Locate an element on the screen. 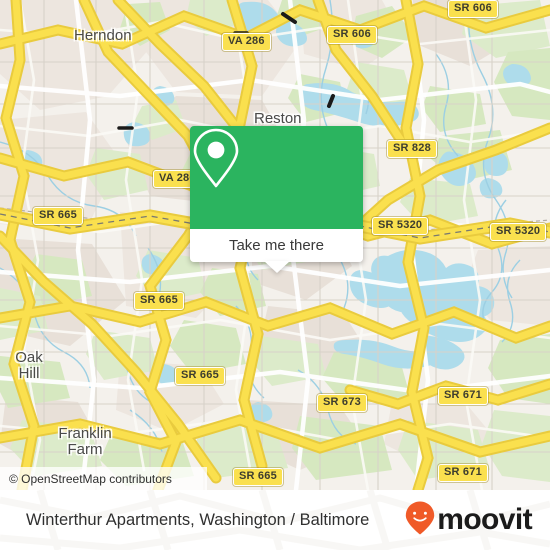 The image size is (550, 550). highway-shield: SR 673 is located at coordinates (342, 403).